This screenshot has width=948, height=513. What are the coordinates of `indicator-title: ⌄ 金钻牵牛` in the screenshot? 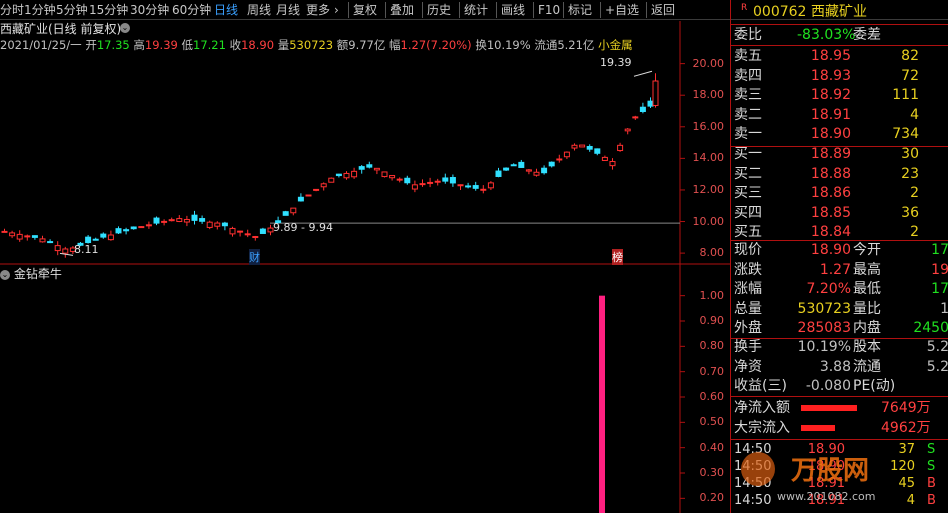 It's located at (31, 273).